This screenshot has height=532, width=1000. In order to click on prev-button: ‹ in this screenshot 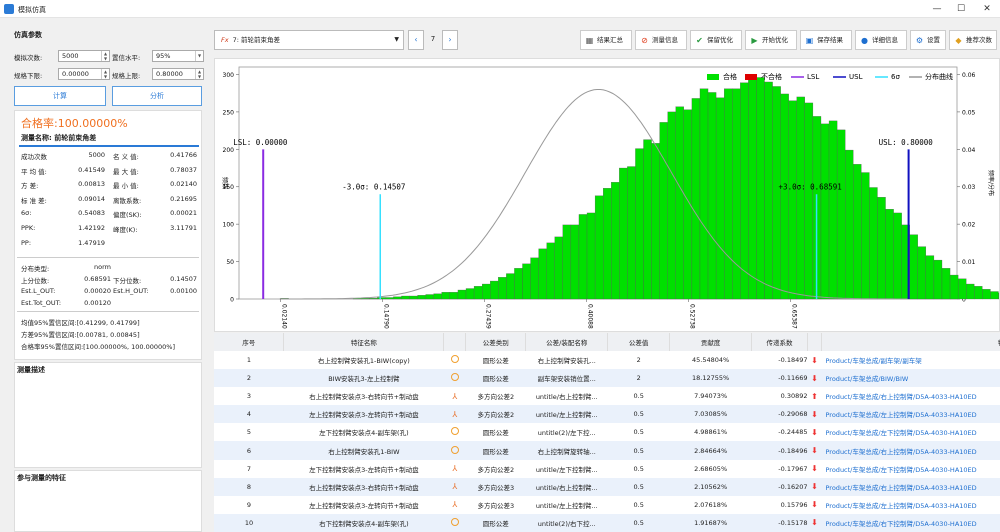, I will do `click(416, 40)`.